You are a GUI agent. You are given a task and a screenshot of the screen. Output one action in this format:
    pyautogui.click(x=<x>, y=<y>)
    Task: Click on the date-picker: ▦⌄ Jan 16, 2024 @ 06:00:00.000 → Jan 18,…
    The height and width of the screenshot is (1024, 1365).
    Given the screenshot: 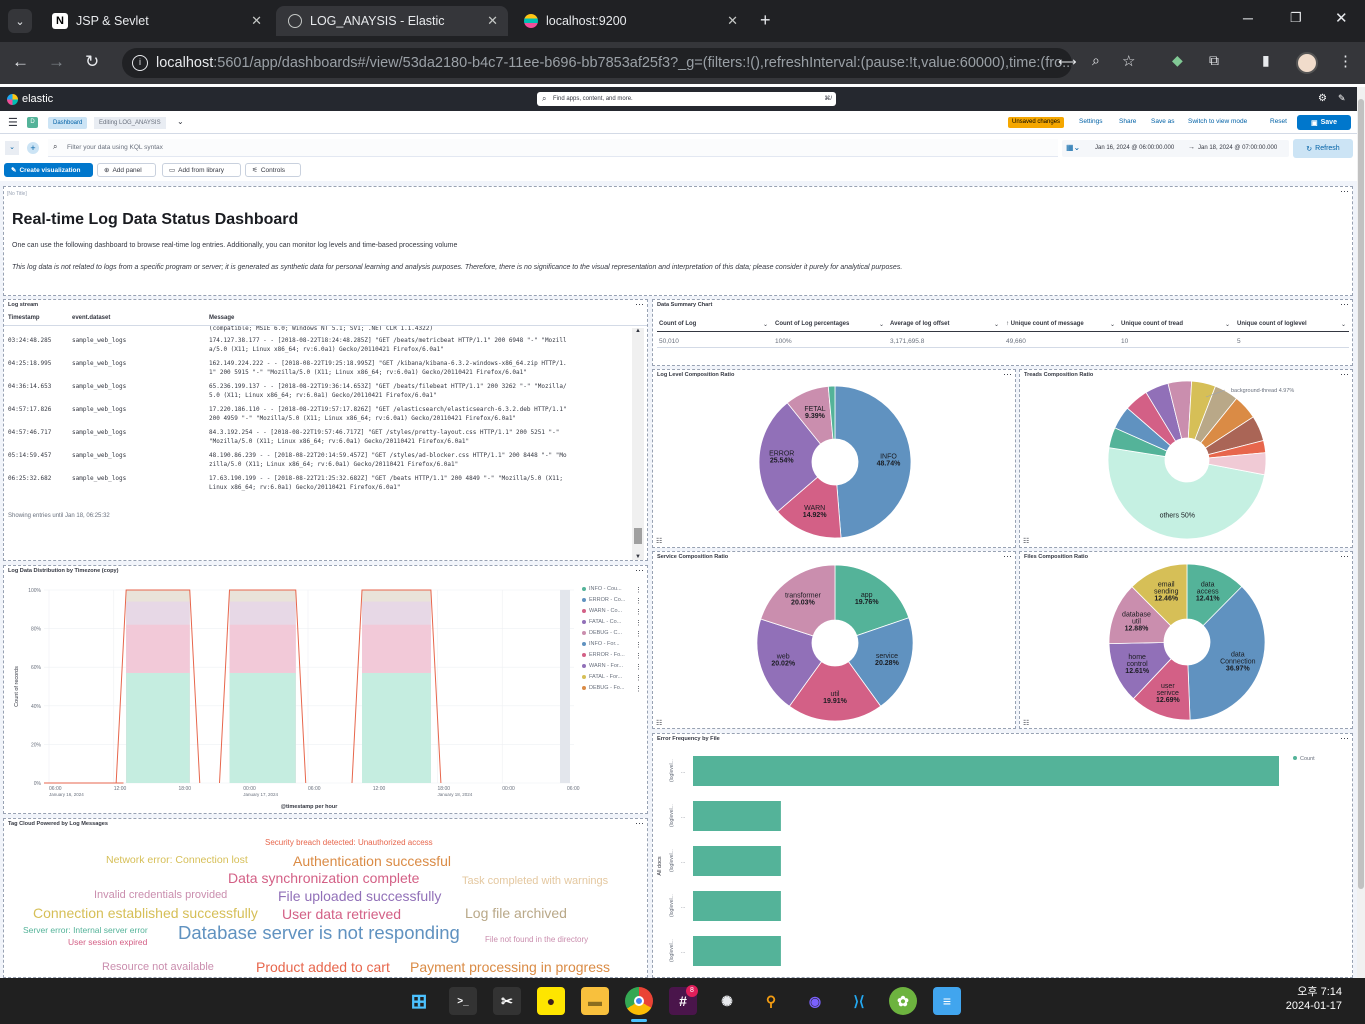 What is the action you would take?
    pyautogui.click(x=1175, y=148)
    